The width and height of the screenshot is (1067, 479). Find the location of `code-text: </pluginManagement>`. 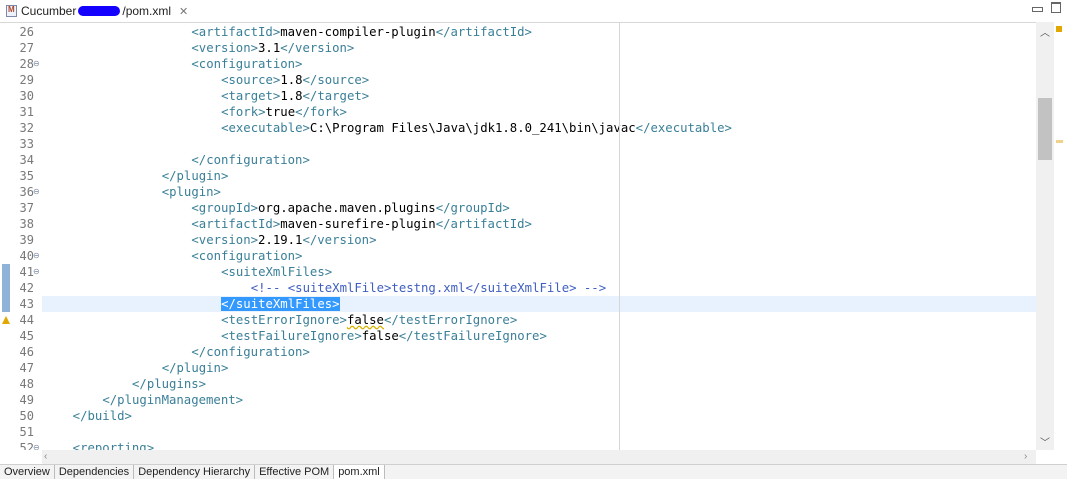

code-text: </pluginManagement> is located at coordinates (172, 400).